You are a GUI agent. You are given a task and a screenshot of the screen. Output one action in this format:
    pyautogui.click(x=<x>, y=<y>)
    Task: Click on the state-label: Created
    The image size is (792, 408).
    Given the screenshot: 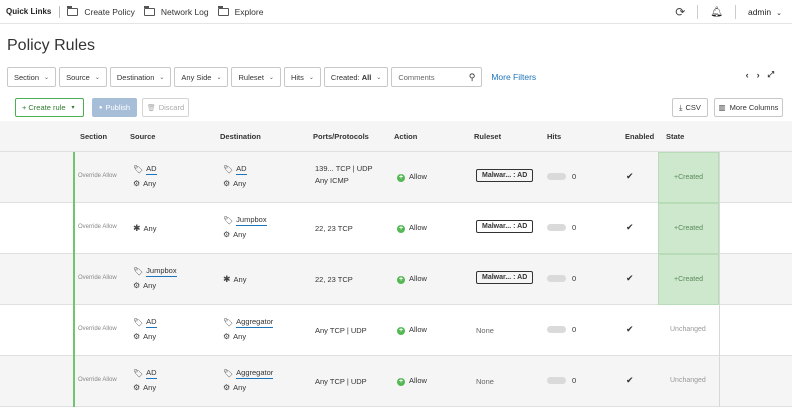 What is the action you would take?
    pyautogui.click(x=690, y=228)
    